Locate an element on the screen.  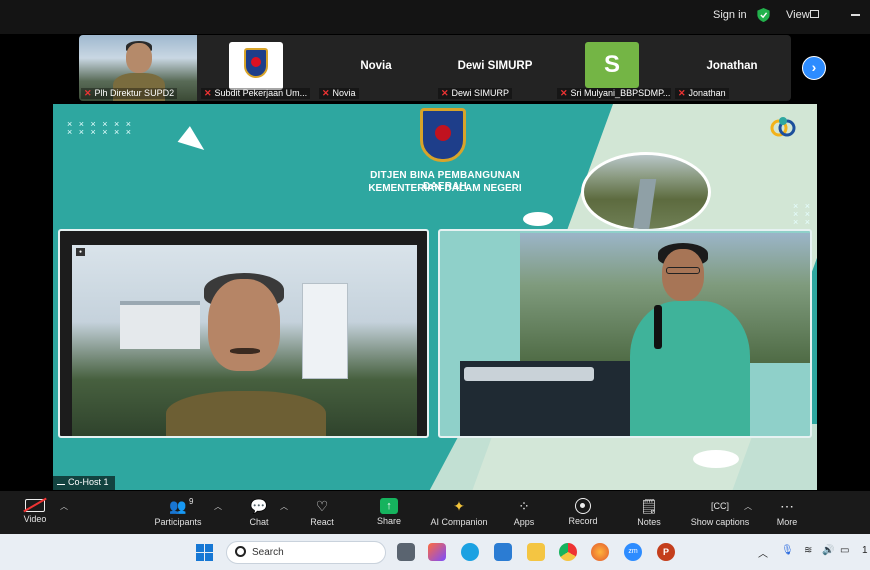
share-icon: ↑ is located at coordinates (389, 506).